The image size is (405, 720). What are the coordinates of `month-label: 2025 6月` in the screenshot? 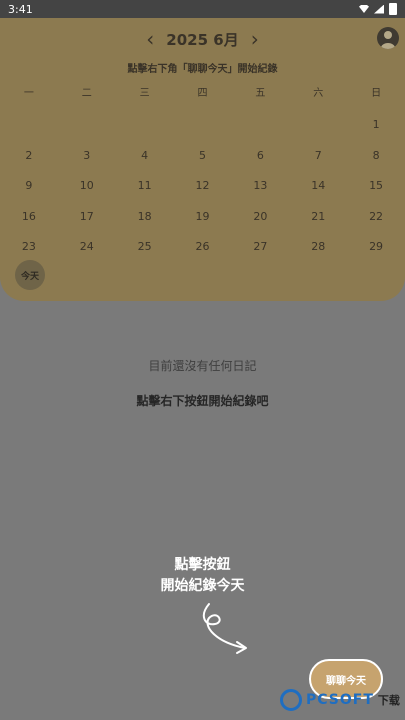 It's located at (202, 39).